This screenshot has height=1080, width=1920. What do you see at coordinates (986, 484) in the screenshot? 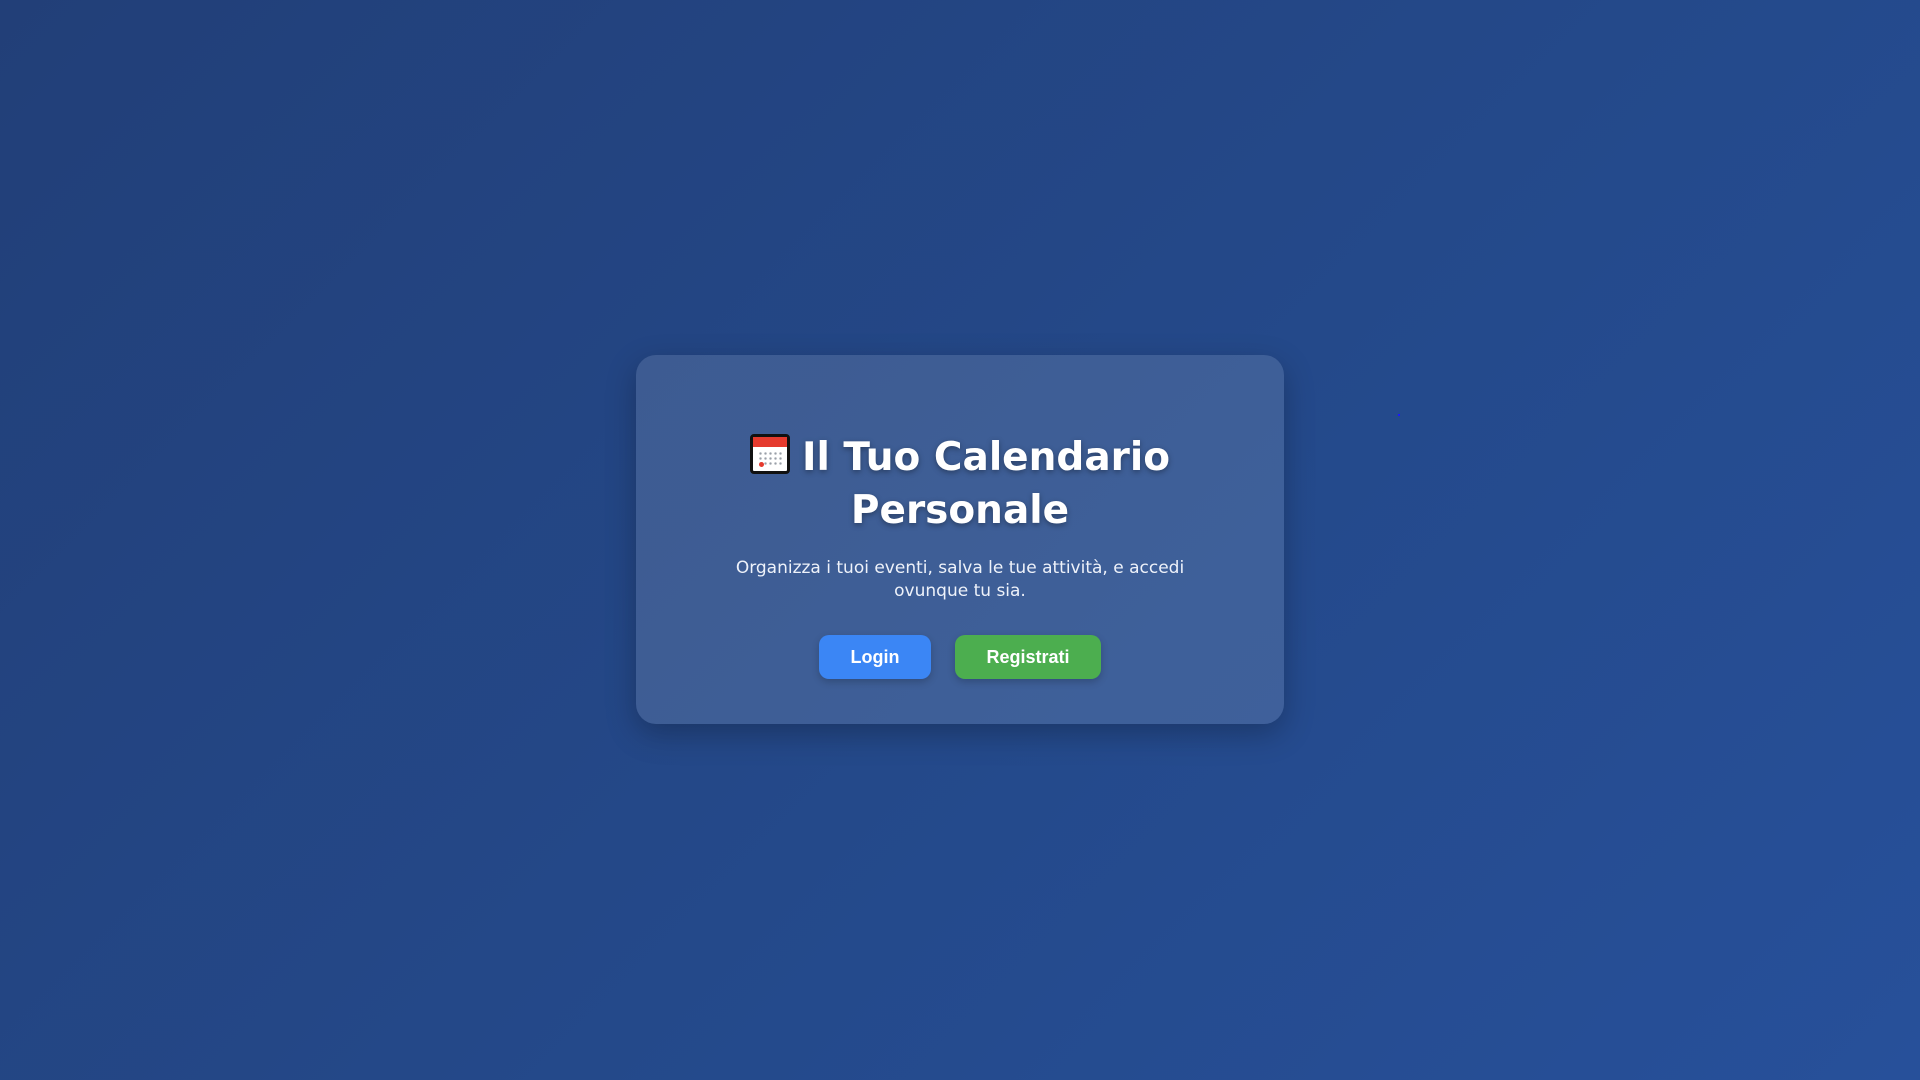
I see `page-title-text: Il Tuo Calendario Personale` at bounding box center [986, 484].